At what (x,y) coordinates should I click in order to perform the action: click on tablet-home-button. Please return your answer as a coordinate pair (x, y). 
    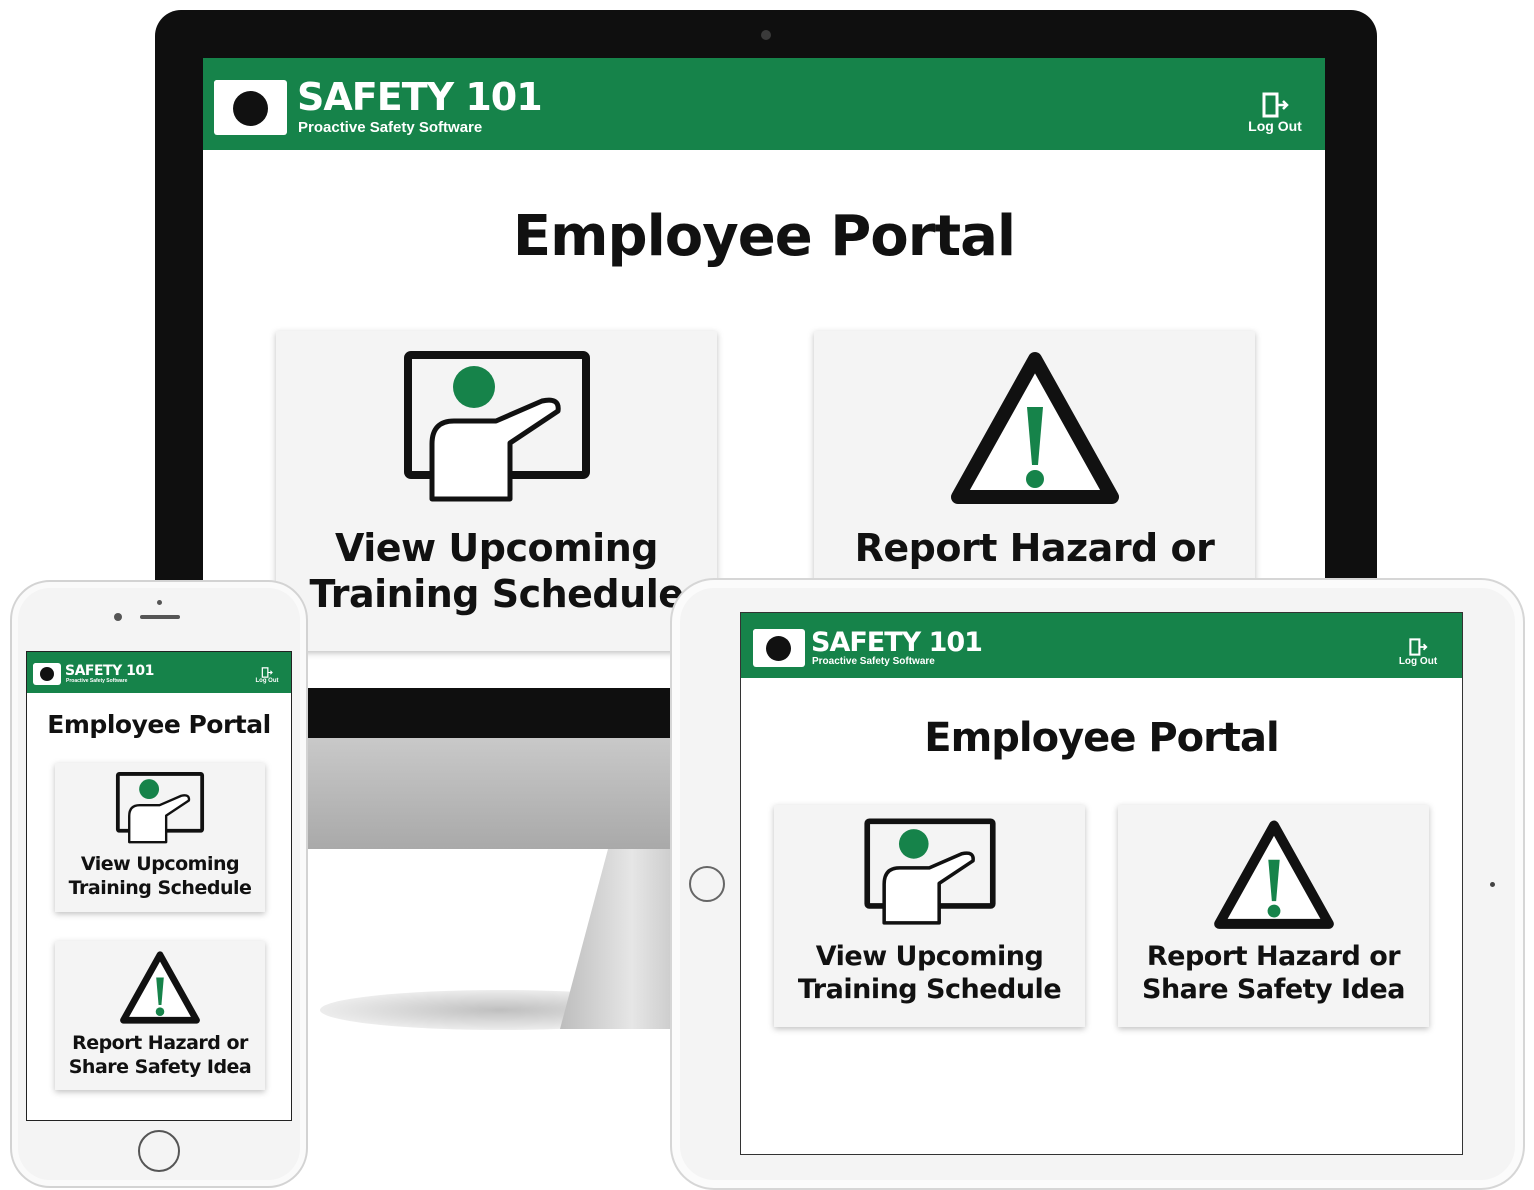
    Looking at the image, I should click on (707, 884).